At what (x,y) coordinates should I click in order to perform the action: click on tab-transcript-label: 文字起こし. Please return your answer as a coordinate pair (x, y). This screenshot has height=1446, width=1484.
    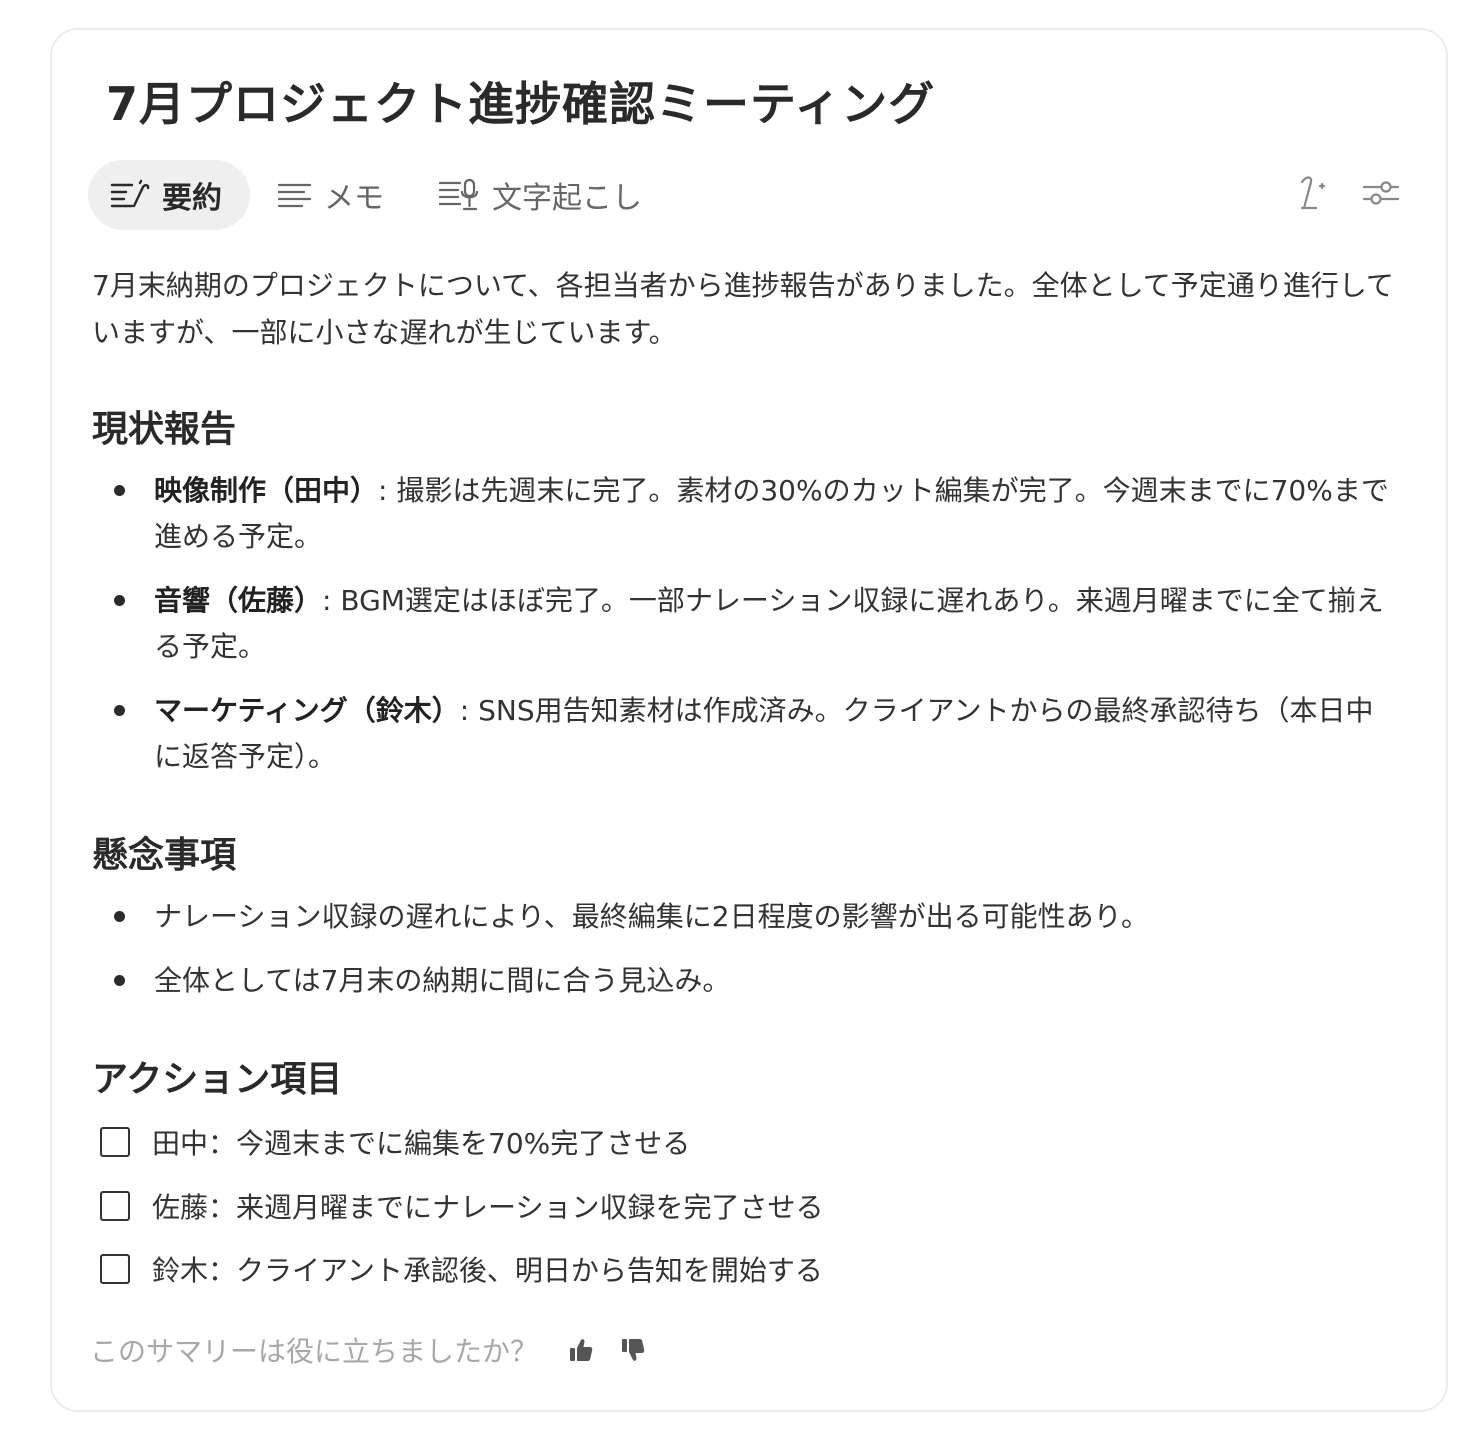
    Looking at the image, I should click on (567, 198).